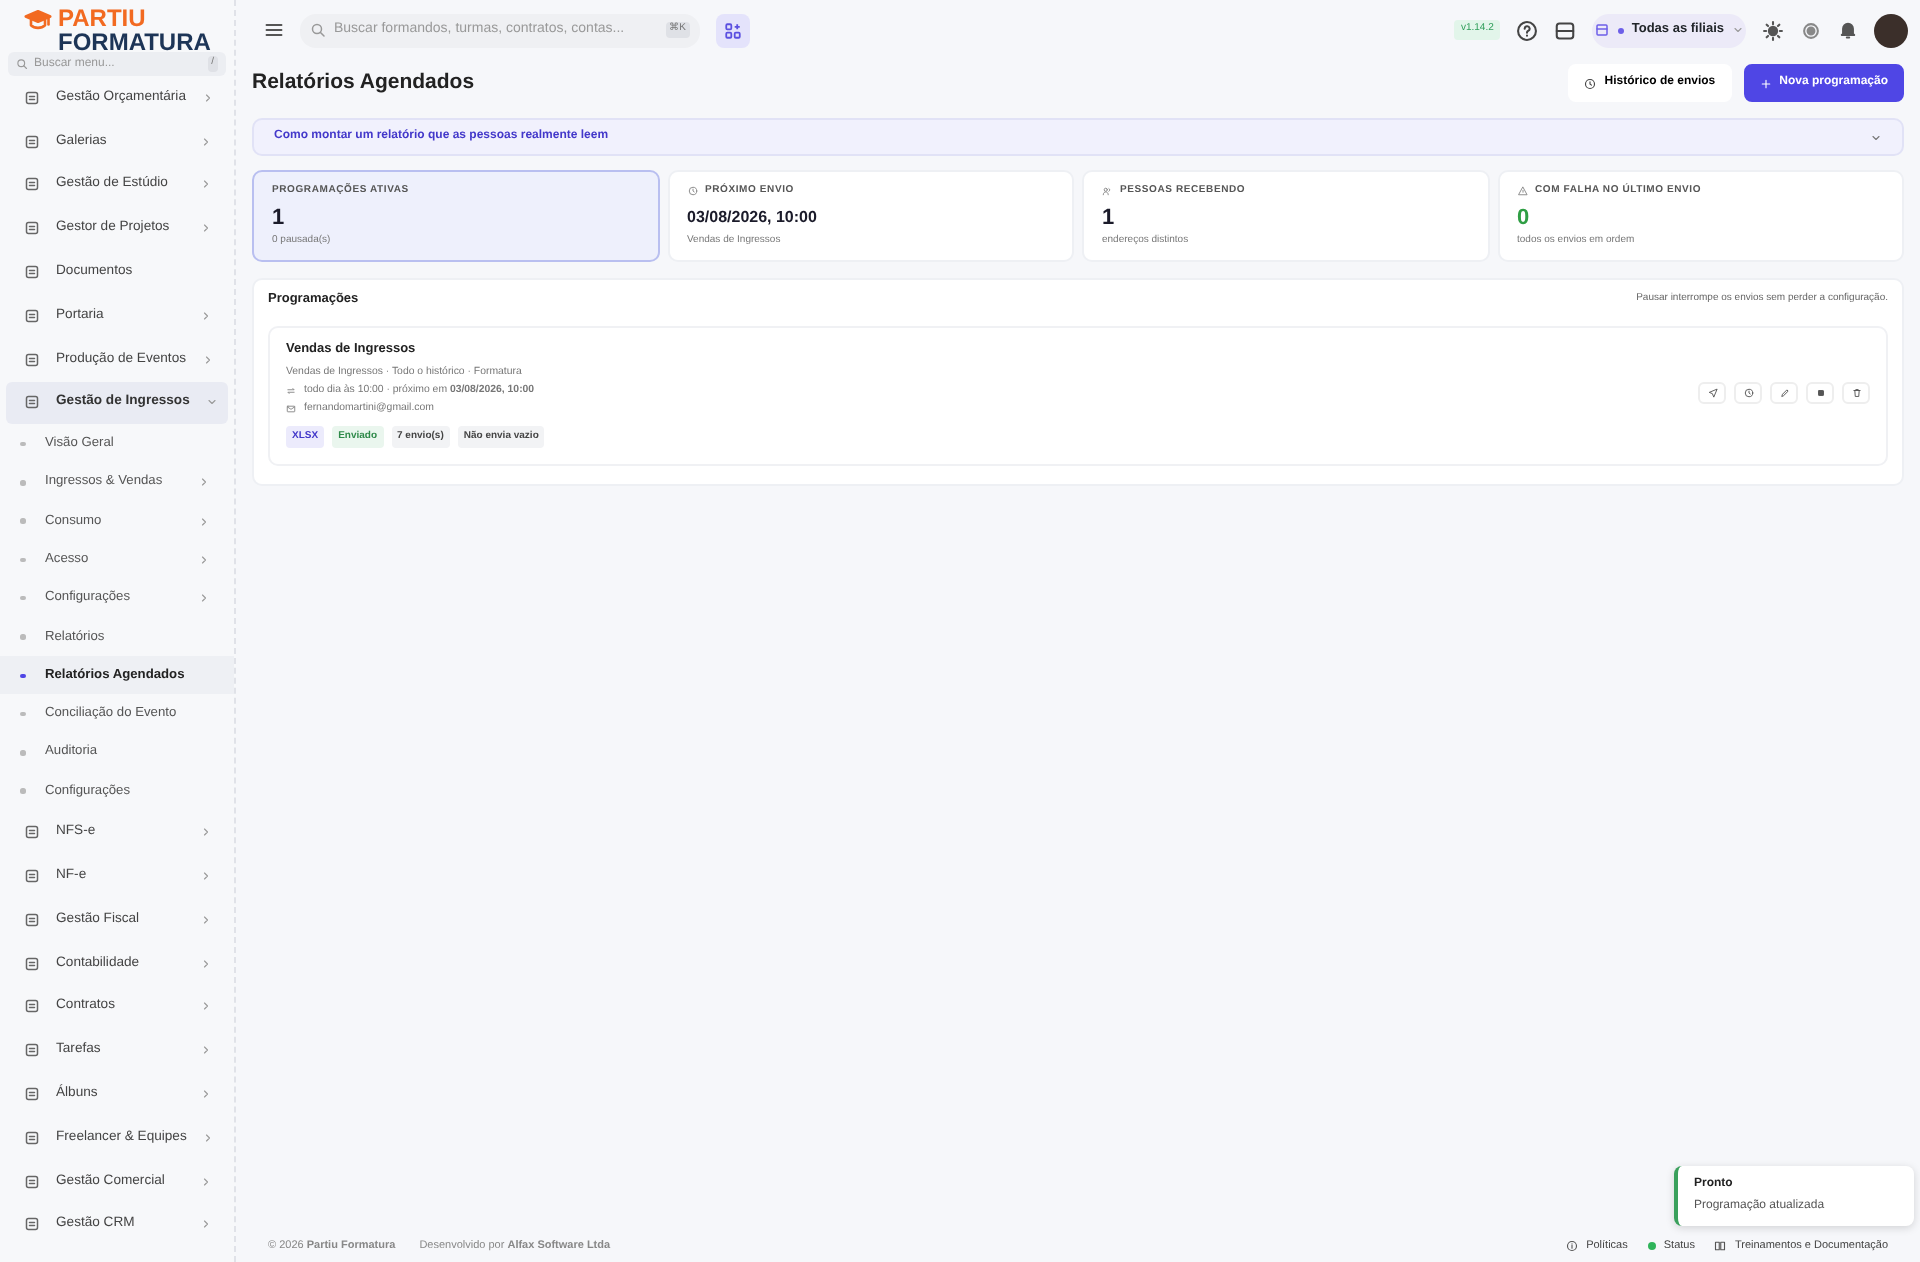 The image size is (1920, 1262). I want to click on mail-icon, so click(291, 408).